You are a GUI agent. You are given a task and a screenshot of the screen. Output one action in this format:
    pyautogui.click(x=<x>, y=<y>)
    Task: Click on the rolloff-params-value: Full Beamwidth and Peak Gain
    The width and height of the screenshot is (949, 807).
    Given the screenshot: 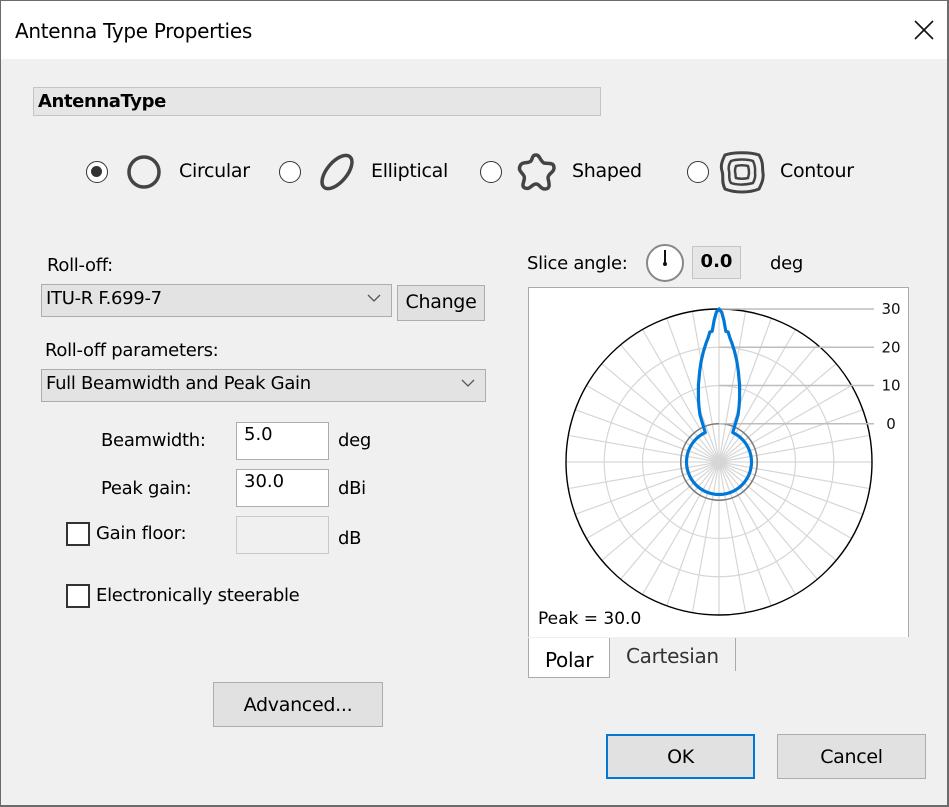 What is the action you would take?
    pyautogui.click(x=178, y=383)
    